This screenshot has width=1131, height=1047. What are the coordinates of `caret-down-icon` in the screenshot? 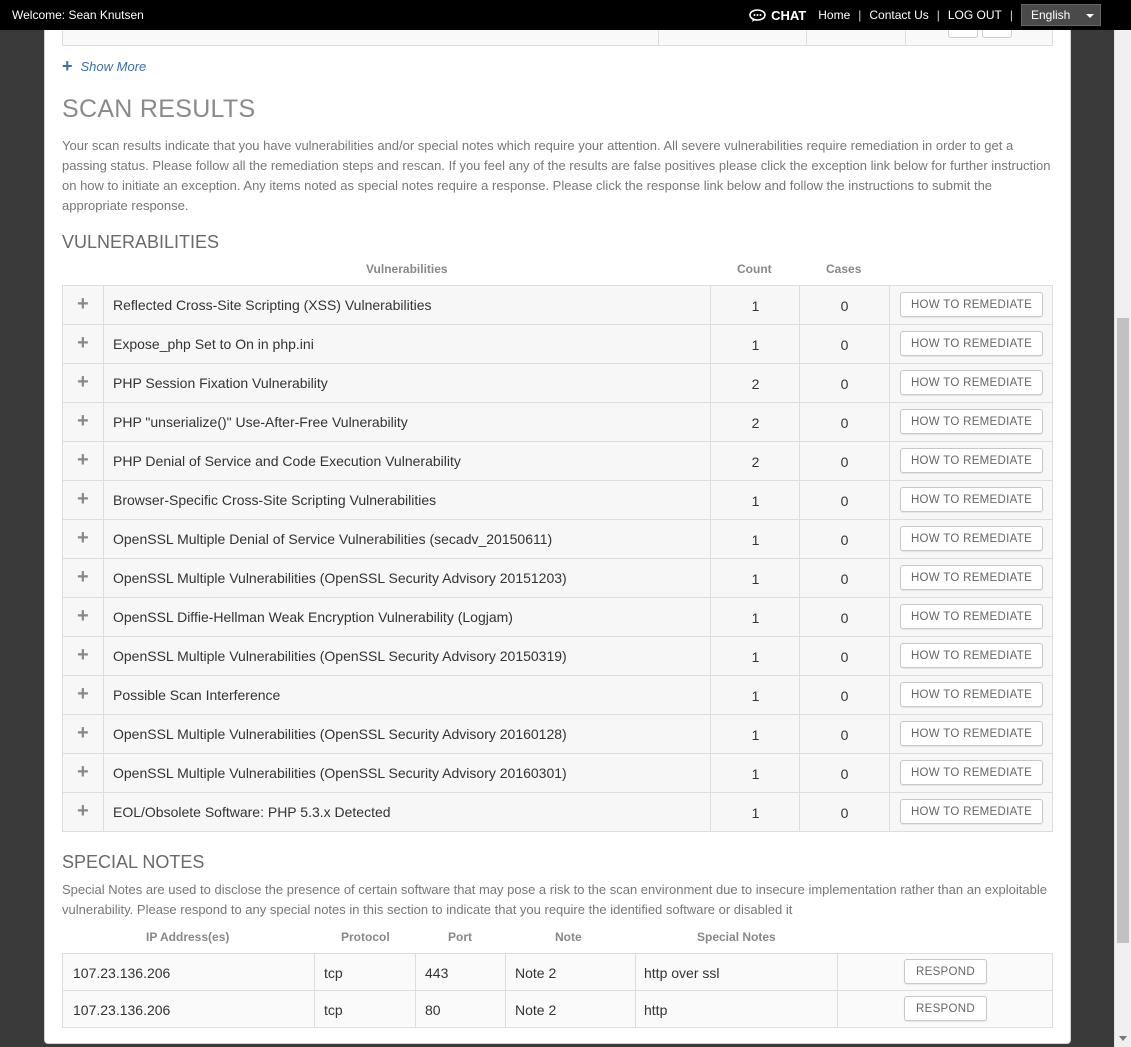 It's located at (1090, 16).